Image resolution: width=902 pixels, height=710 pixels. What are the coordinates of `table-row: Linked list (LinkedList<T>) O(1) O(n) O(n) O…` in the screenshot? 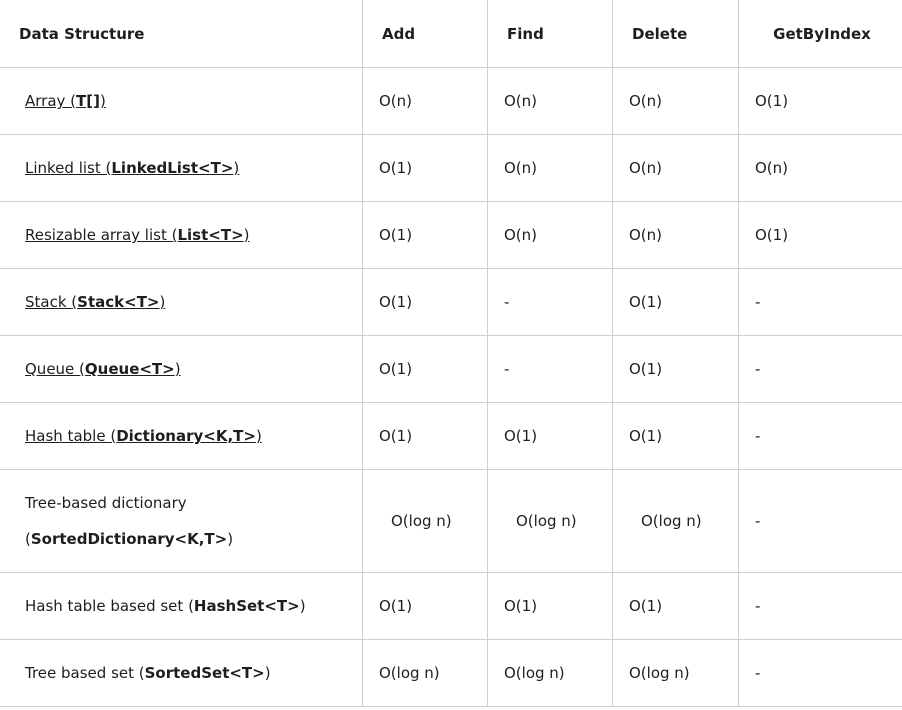 It's located at (451, 168).